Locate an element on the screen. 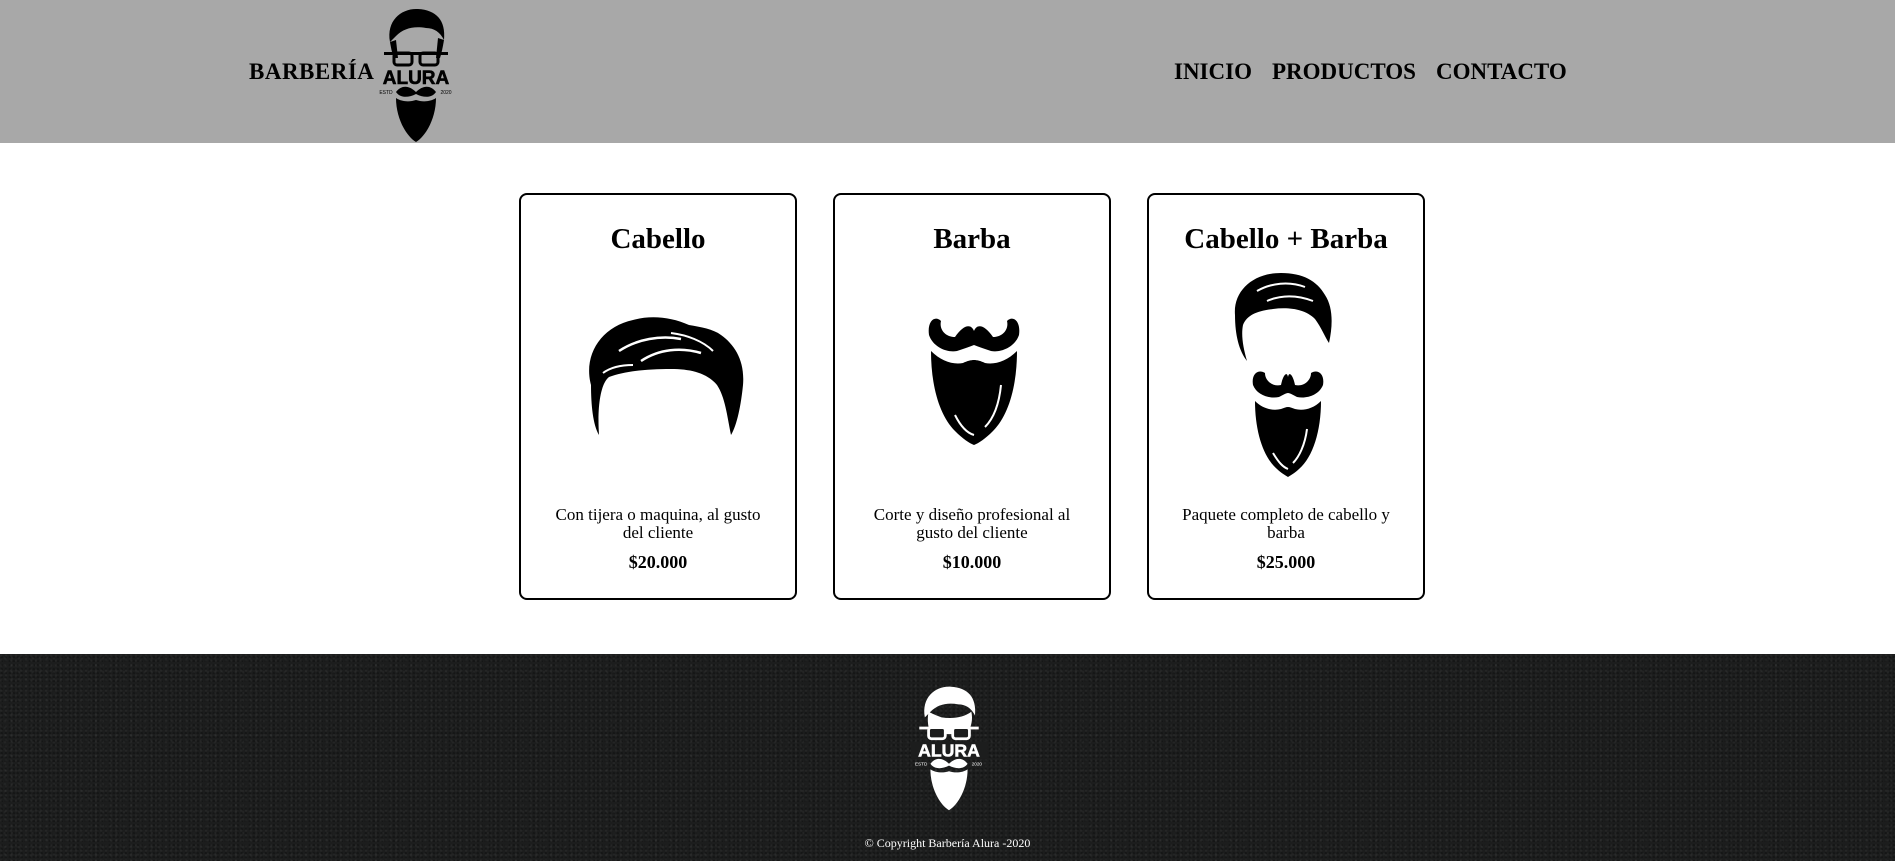 This screenshot has width=1895, height=861. product-description: Paquete completo de cabello y barba is located at coordinates (1286, 523).